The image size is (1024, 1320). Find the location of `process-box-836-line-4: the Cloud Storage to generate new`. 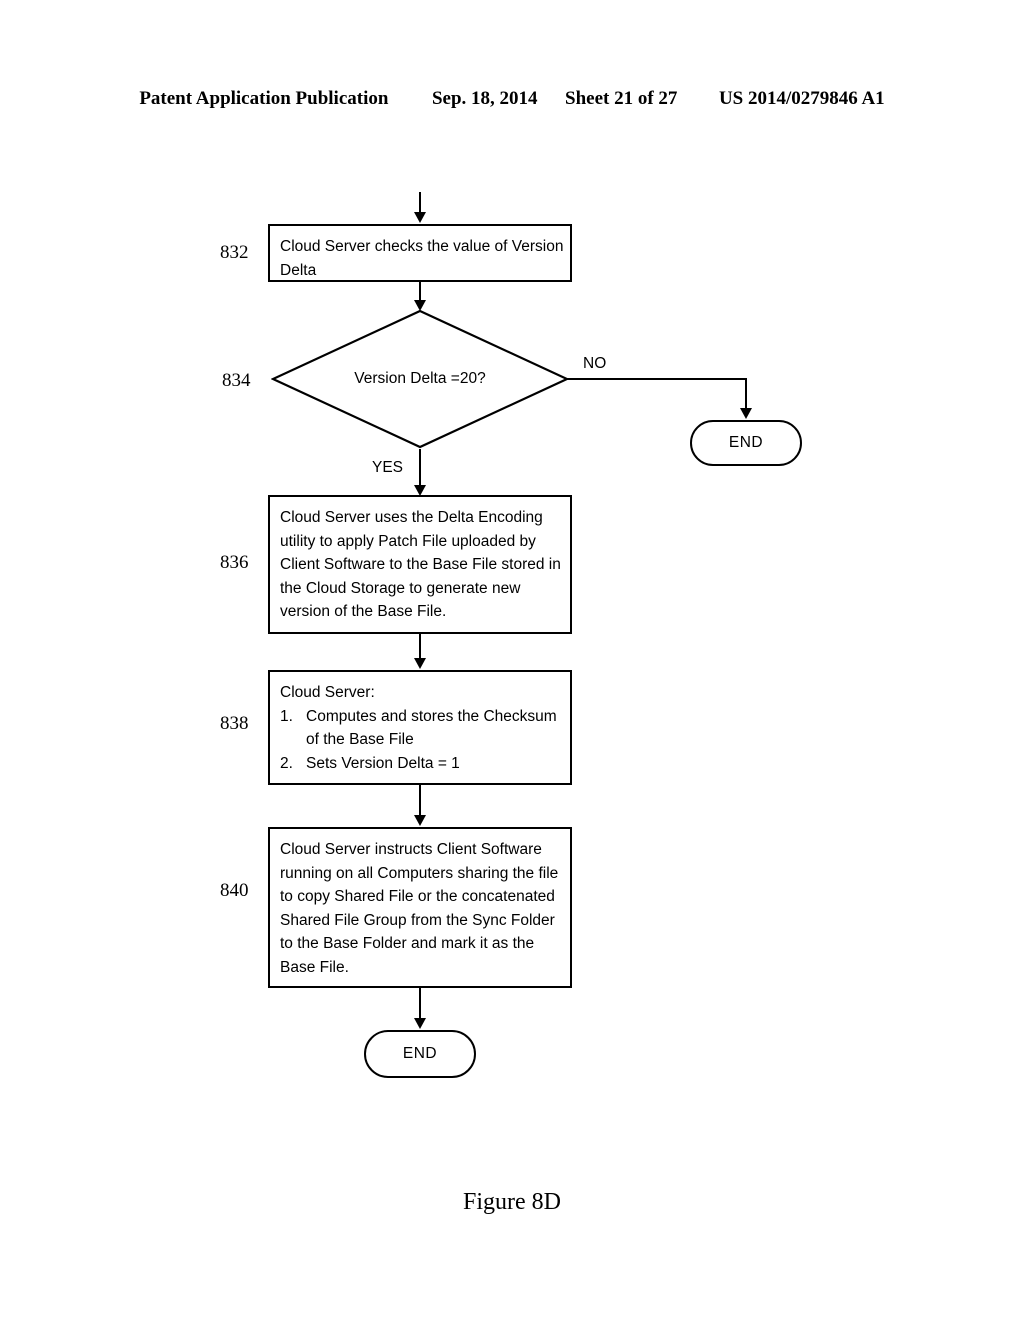

process-box-836-line-4: the Cloud Storage to generate new is located at coordinates (400, 588).